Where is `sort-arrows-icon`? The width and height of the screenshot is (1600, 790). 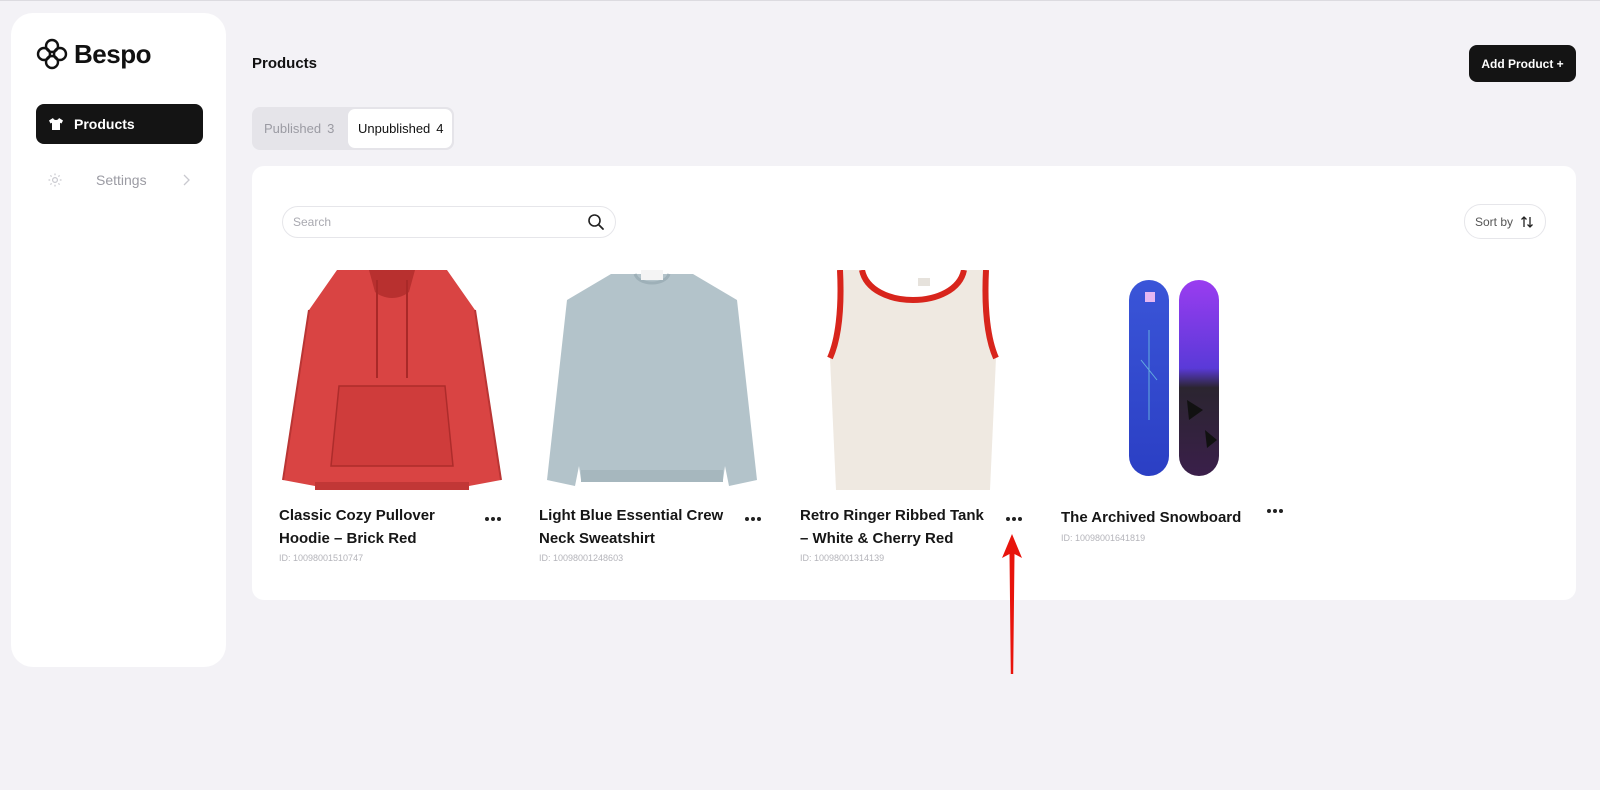 sort-arrows-icon is located at coordinates (1527, 221).